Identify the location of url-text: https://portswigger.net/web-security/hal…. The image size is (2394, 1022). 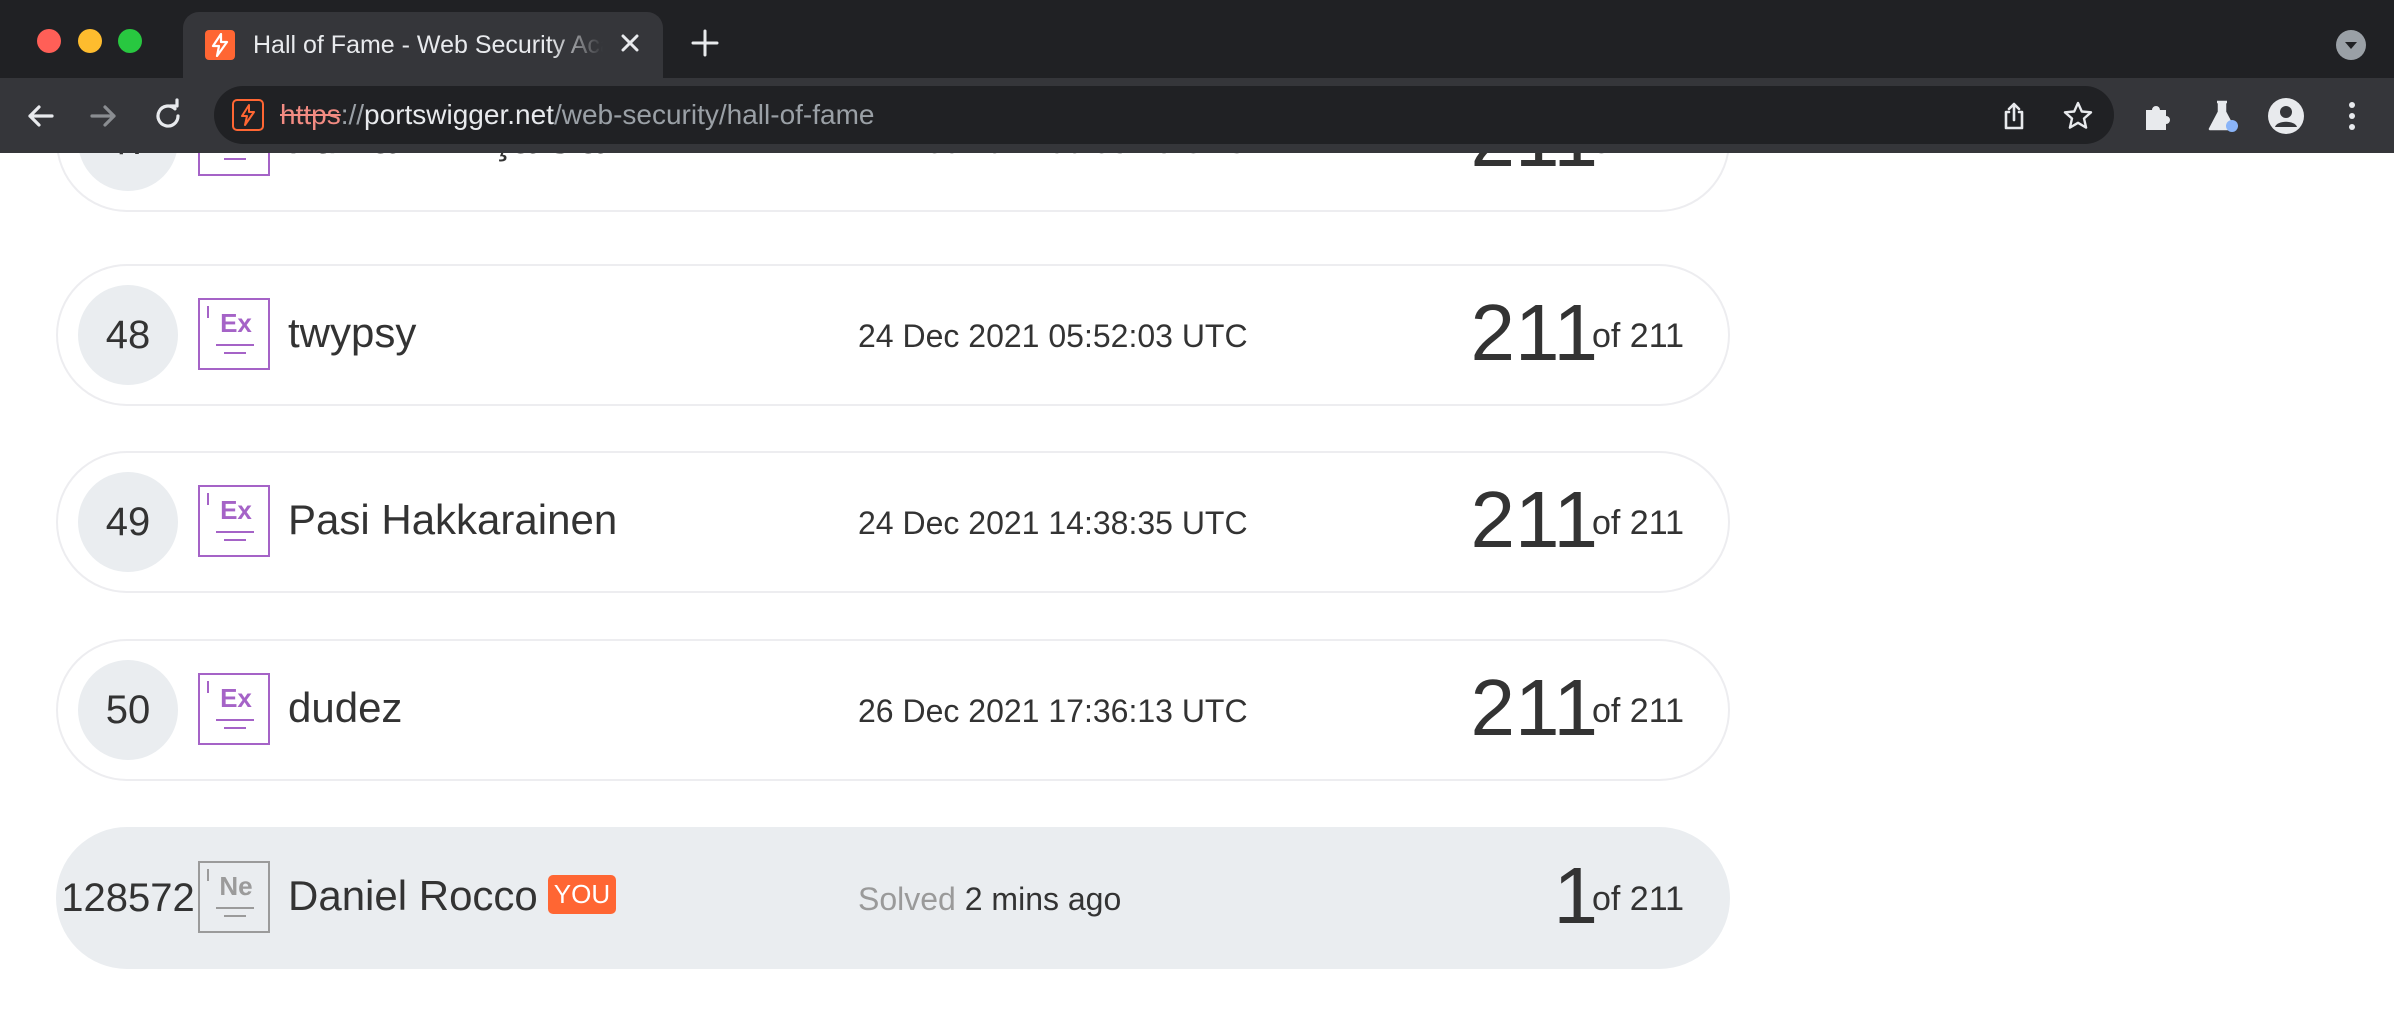
(577, 115).